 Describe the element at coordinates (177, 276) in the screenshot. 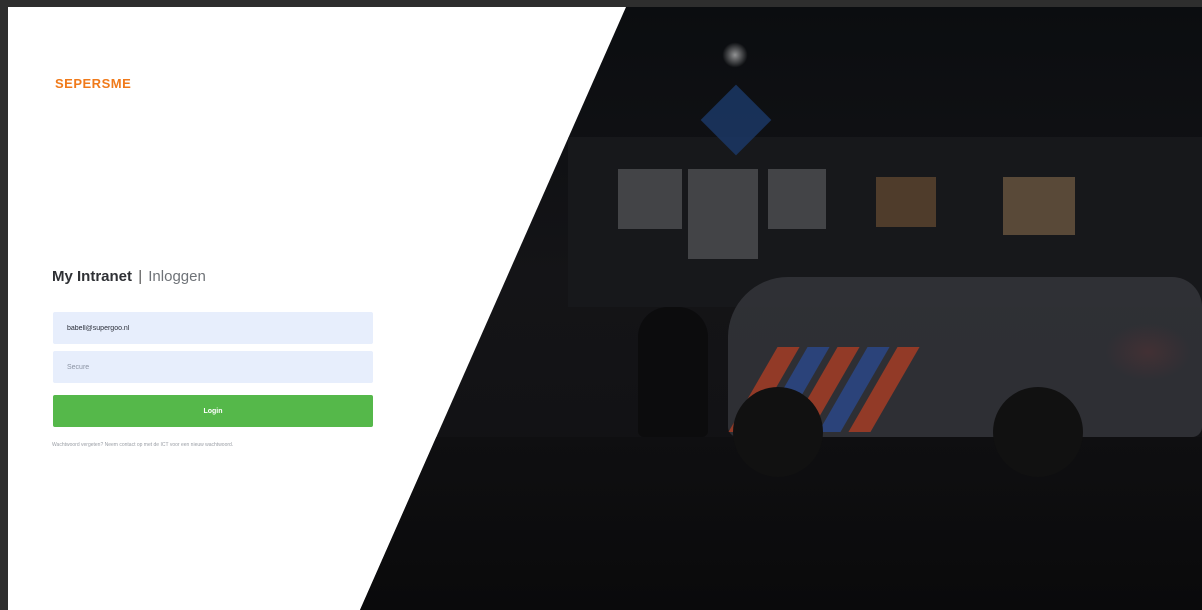

I see `title-light: Inloggen` at that location.